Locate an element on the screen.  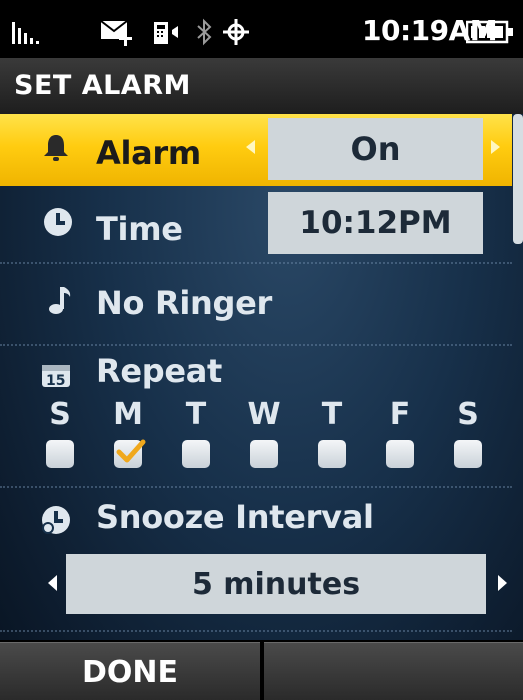
alarm-row: Alarm On is located at coordinates (256, 150).